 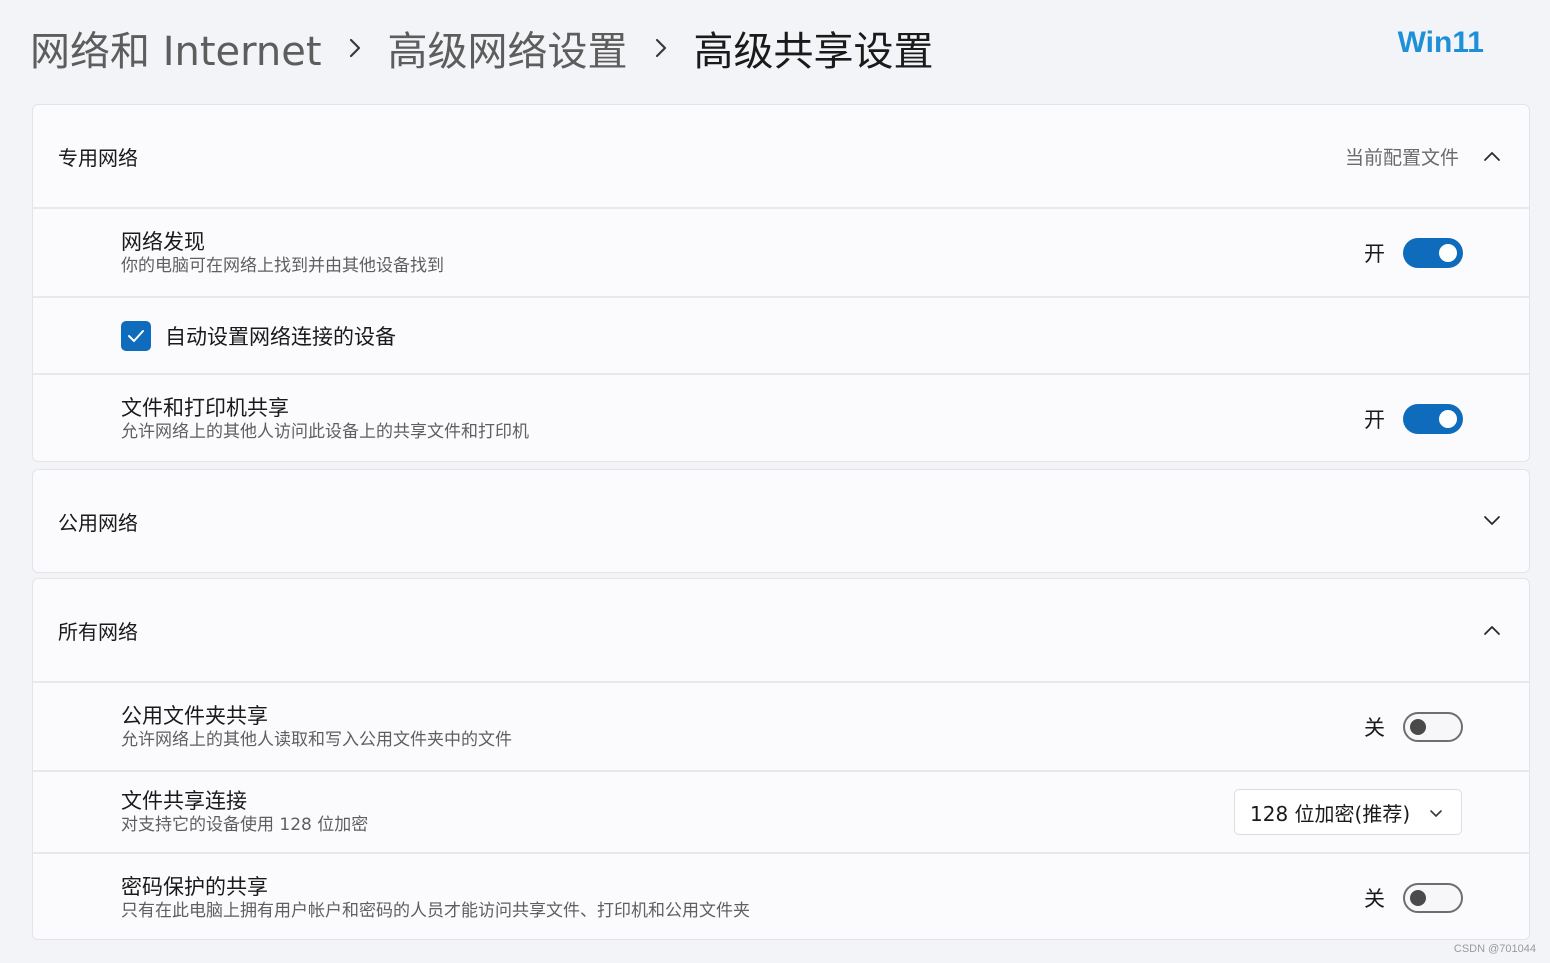 What do you see at coordinates (194, 715) in the screenshot?
I see `public-folder-sharing-title: 公用文件夹共享` at bounding box center [194, 715].